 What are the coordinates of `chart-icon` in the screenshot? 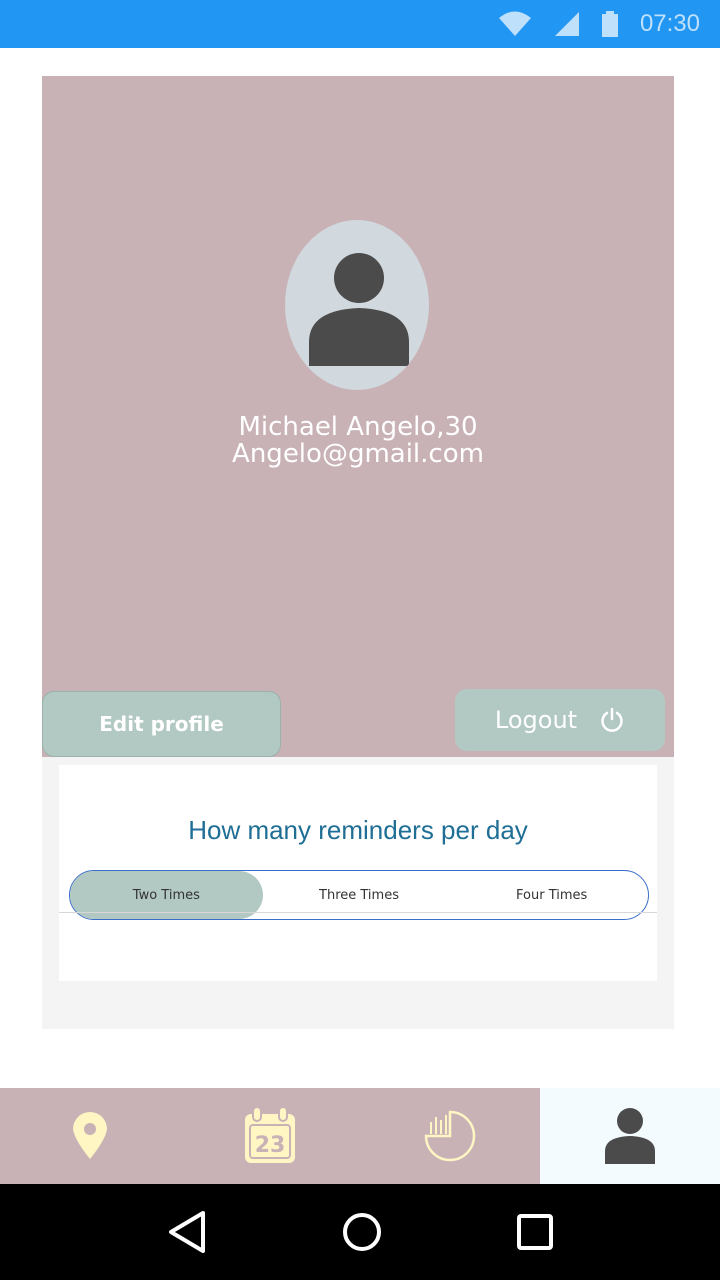 It's located at (450, 1136).